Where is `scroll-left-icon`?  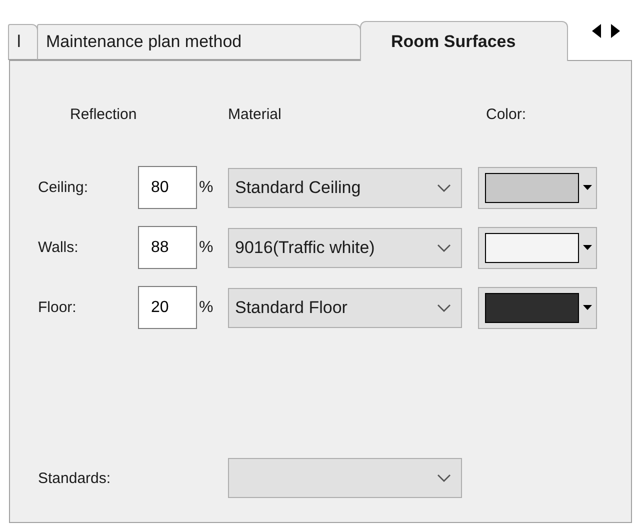 scroll-left-icon is located at coordinates (597, 31).